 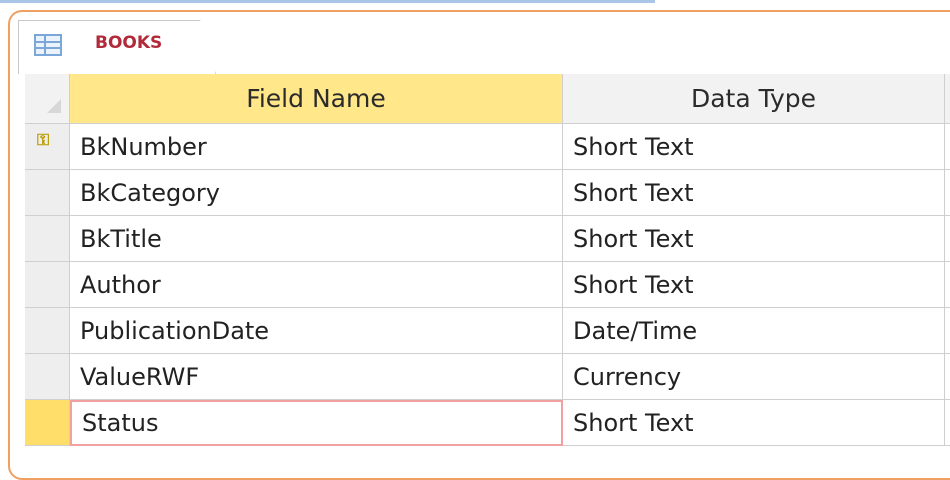 I want to click on data-type-cell: Date/Time, so click(x=754, y=331).